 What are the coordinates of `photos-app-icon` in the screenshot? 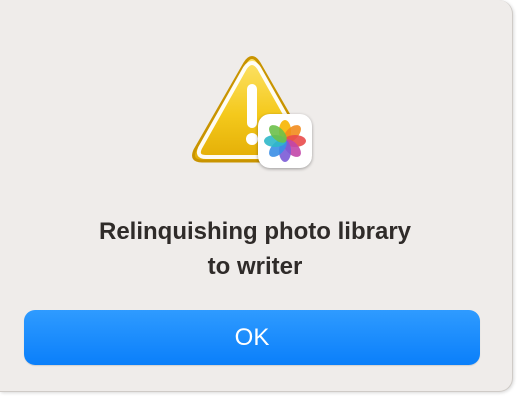 It's located at (285, 141).